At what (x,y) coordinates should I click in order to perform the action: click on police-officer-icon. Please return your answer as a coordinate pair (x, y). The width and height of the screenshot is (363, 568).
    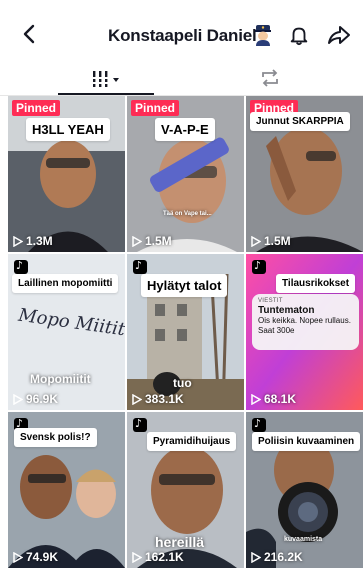
    Looking at the image, I should click on (263, 35).